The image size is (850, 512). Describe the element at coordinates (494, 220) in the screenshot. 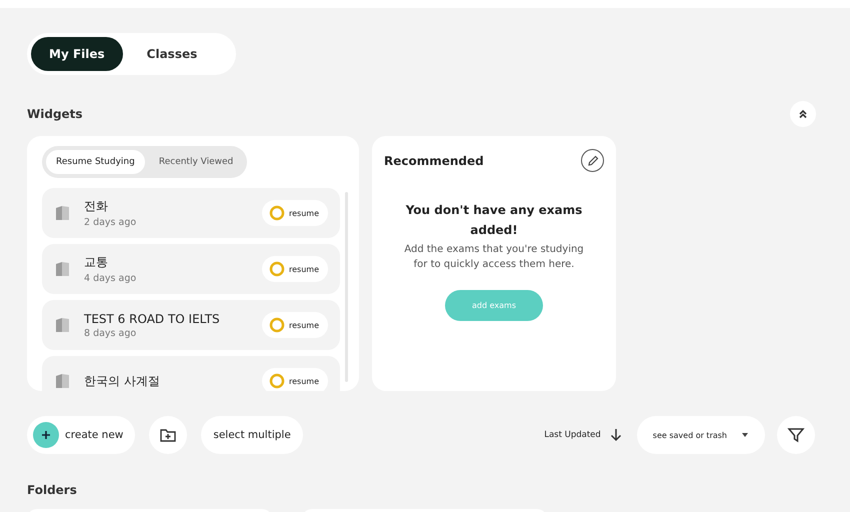

I see `empty-heading: You don't have any exams added!` at that location.